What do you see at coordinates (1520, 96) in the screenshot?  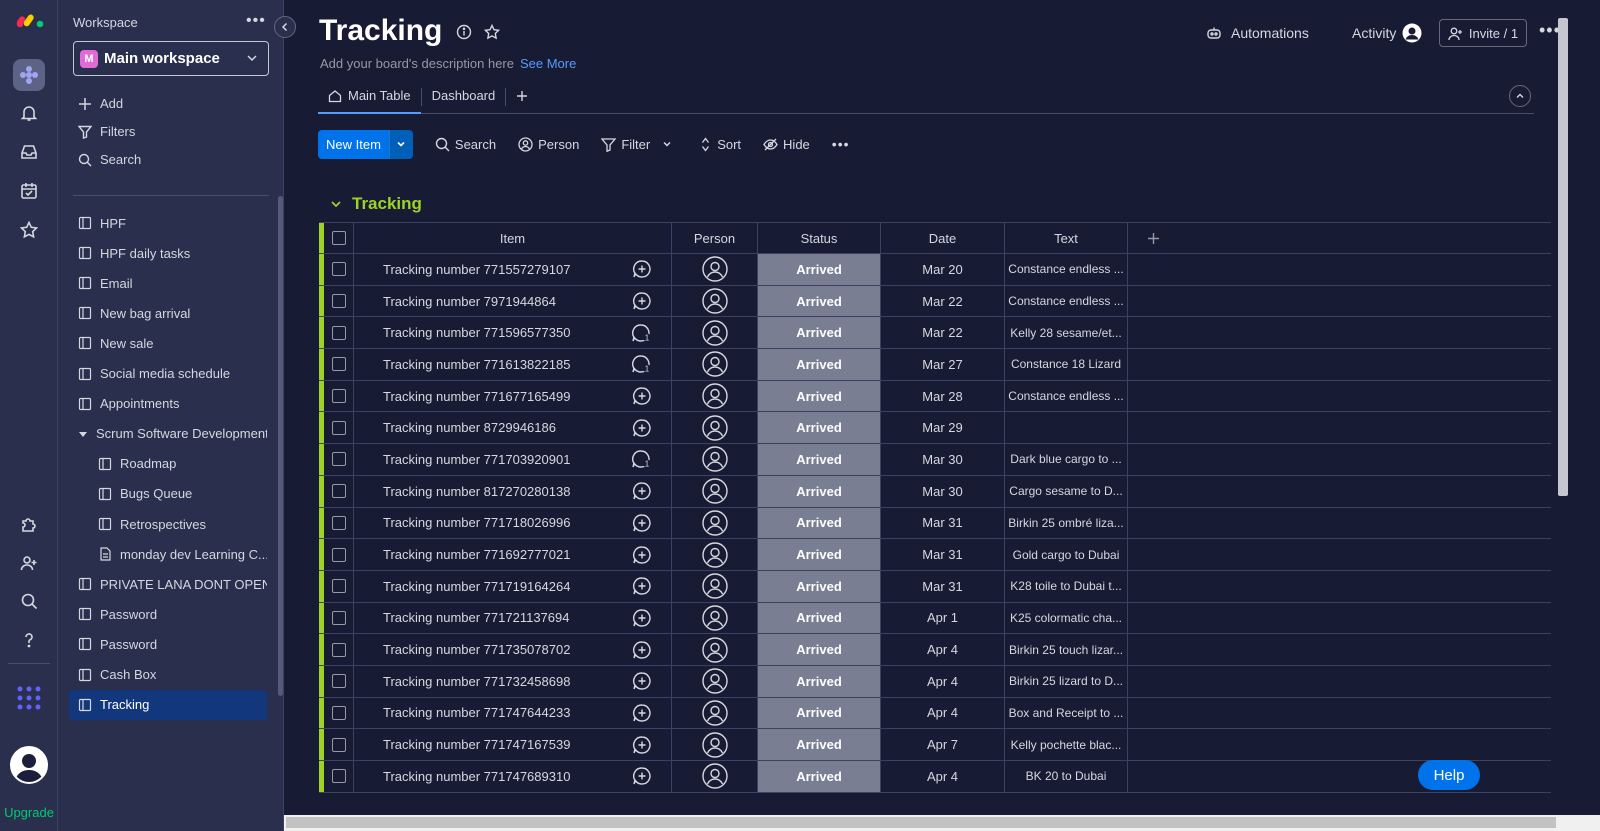 I see `collapse-header-button` at bounding box center [1520, 96].